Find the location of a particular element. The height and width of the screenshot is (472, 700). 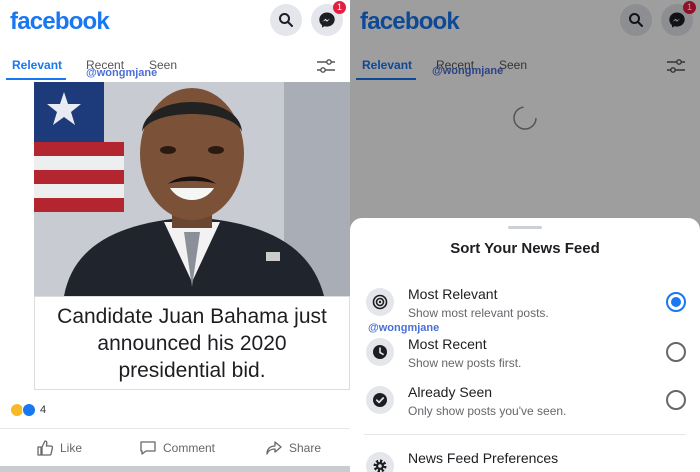

reaction-count: 4 is located at coordinates (43, 410).